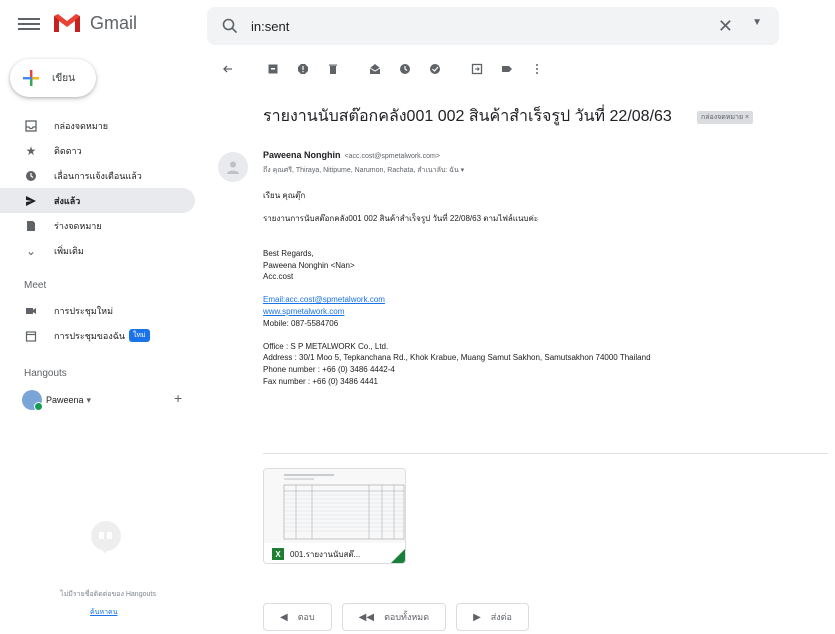 Image resolution: width=835 pixels, height=634 pixels. Describe the element at coordinates (29, 26) in the screenshot. I see `main-menu-icon` at that location.